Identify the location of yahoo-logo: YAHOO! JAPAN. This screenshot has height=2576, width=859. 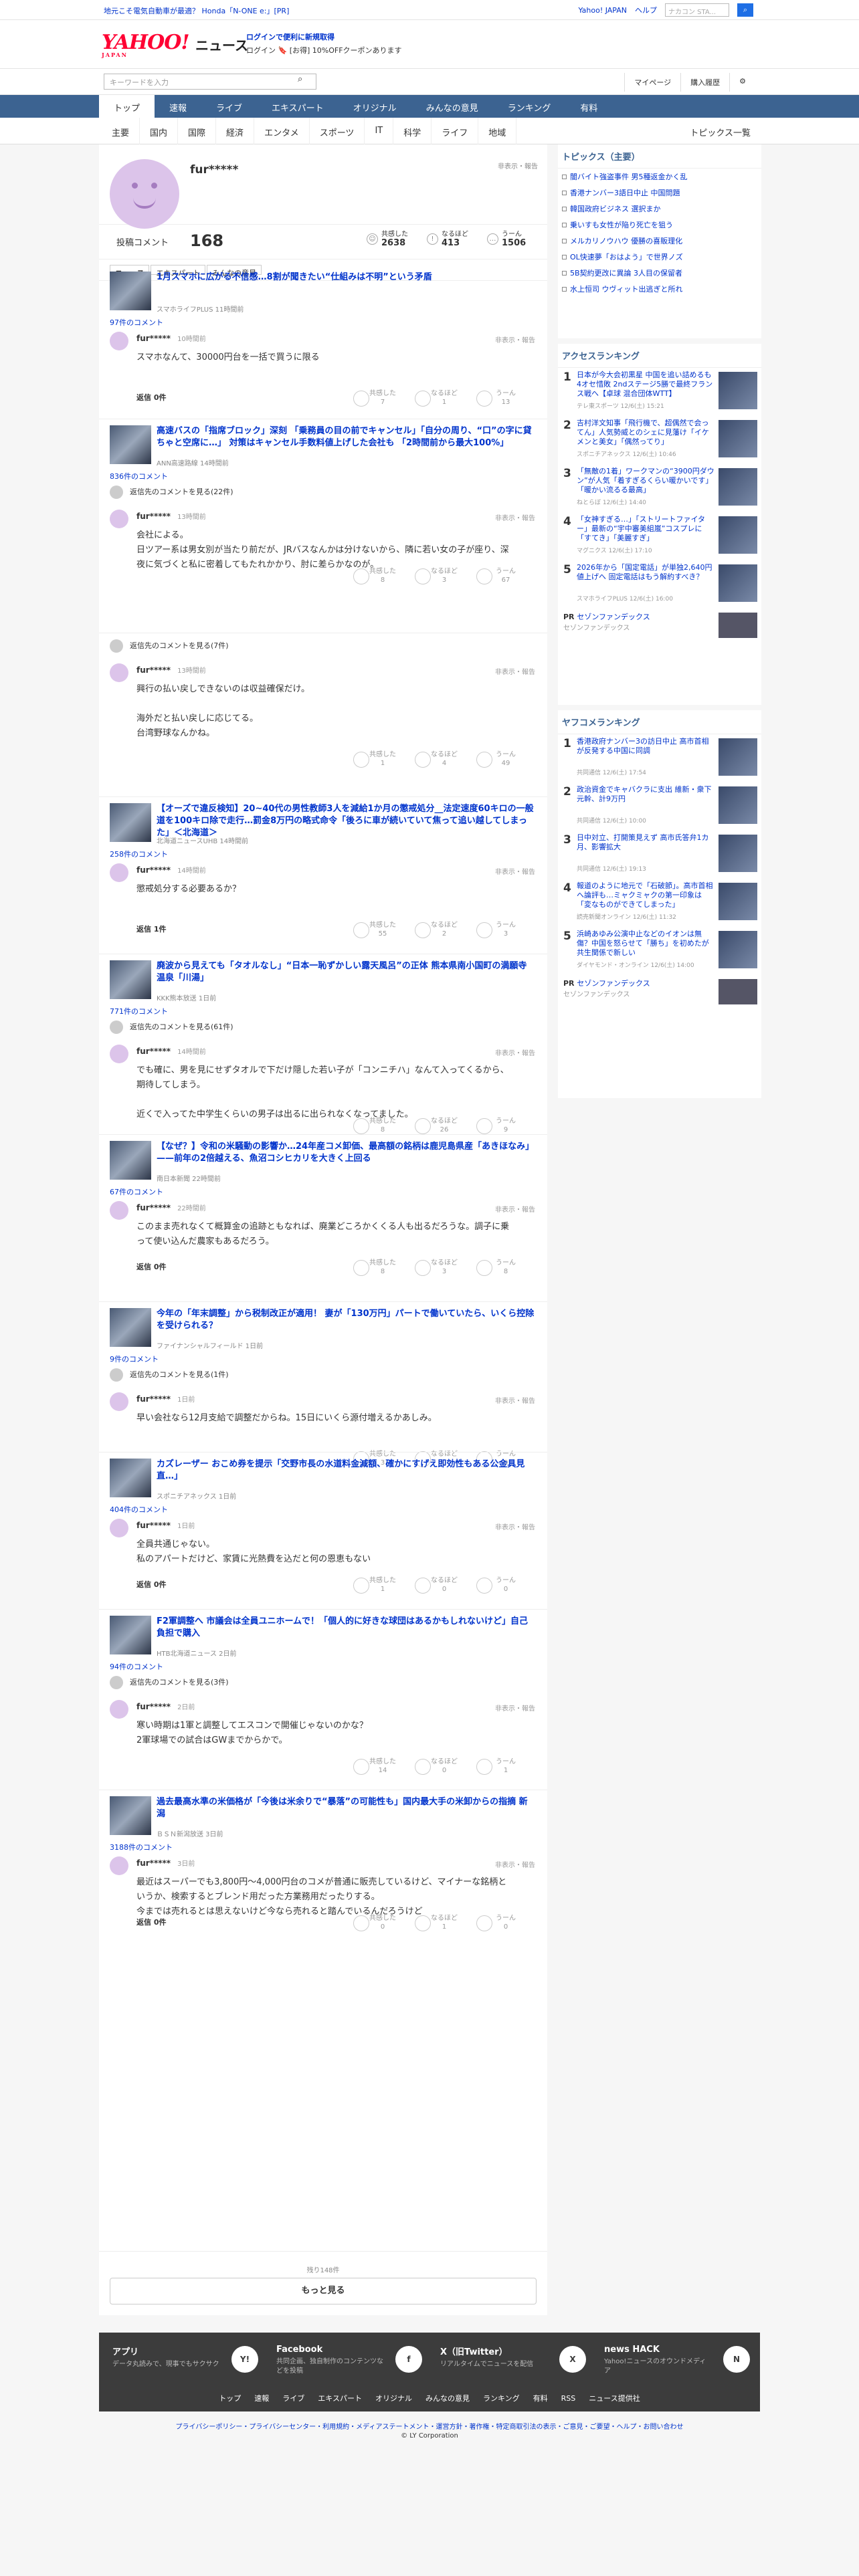
(146, 44).